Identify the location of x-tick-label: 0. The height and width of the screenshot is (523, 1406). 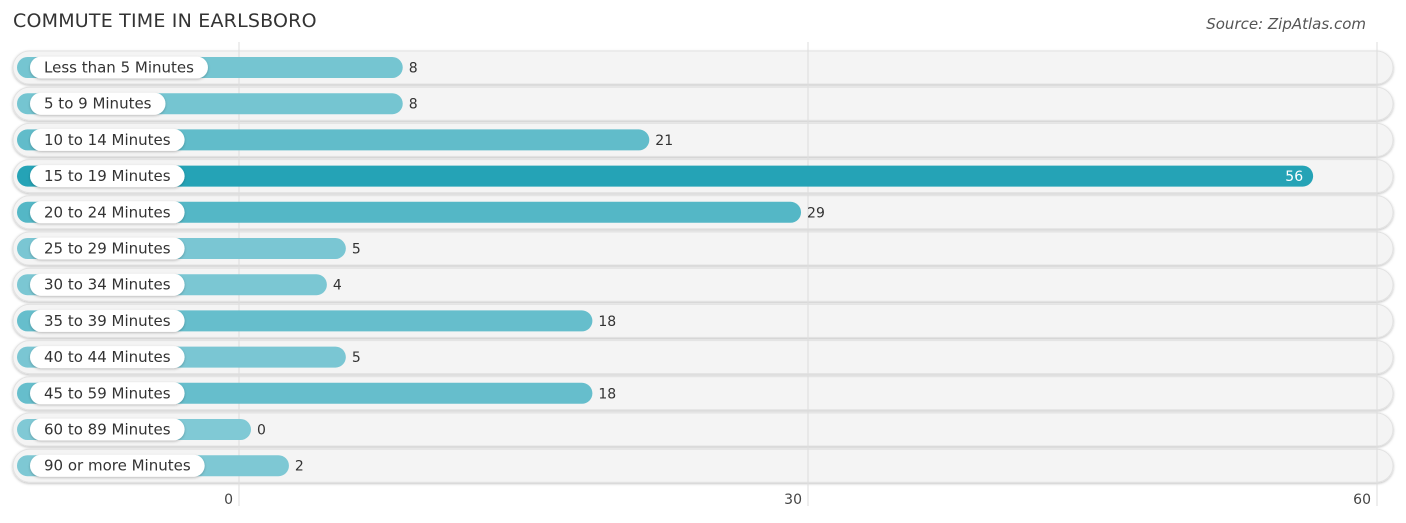
(228, 500).